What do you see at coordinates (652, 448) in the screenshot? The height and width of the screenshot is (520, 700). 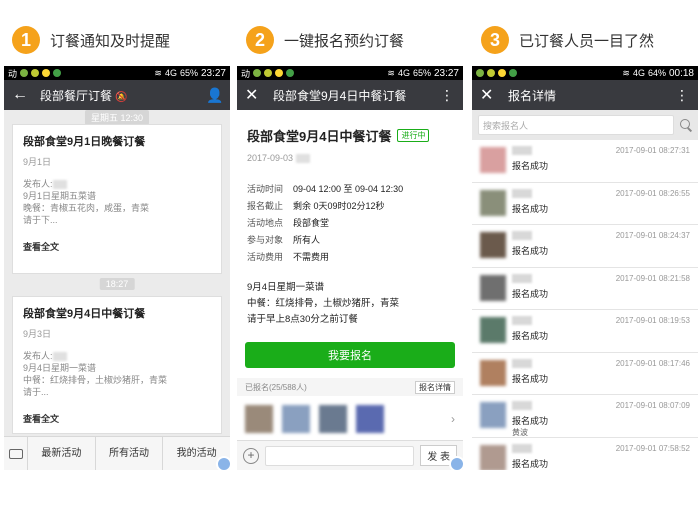 I see `registration-time: 2017-09-01 07:58:52` at bounding box center [652, 448].